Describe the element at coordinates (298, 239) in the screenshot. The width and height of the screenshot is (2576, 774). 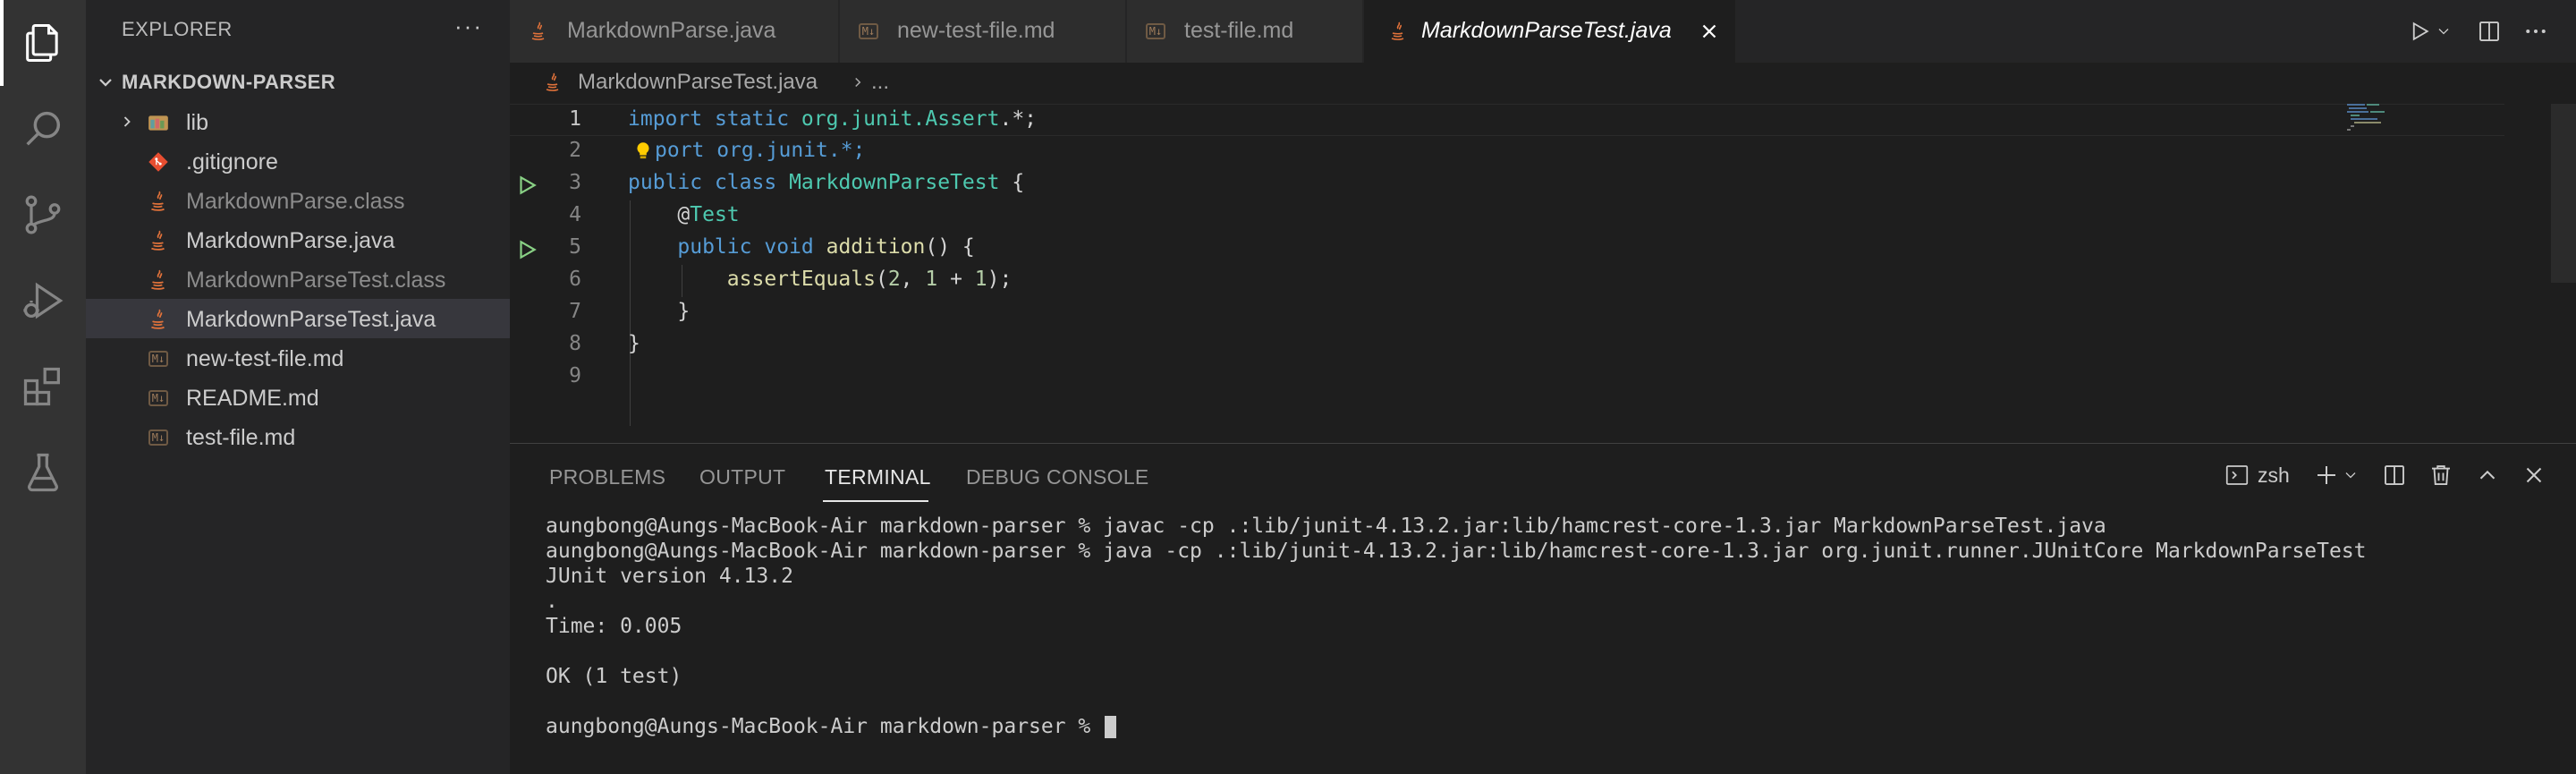
I see `tree-item-markdownparse-java: MarkdownParse.java` at that location.